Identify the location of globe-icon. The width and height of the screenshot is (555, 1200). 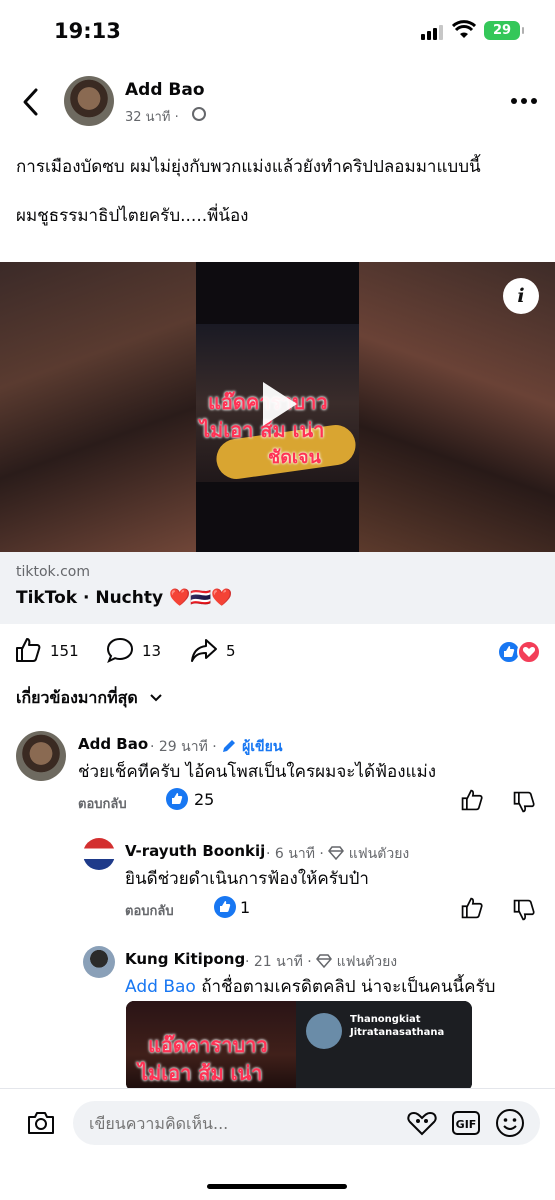
(199, 114).